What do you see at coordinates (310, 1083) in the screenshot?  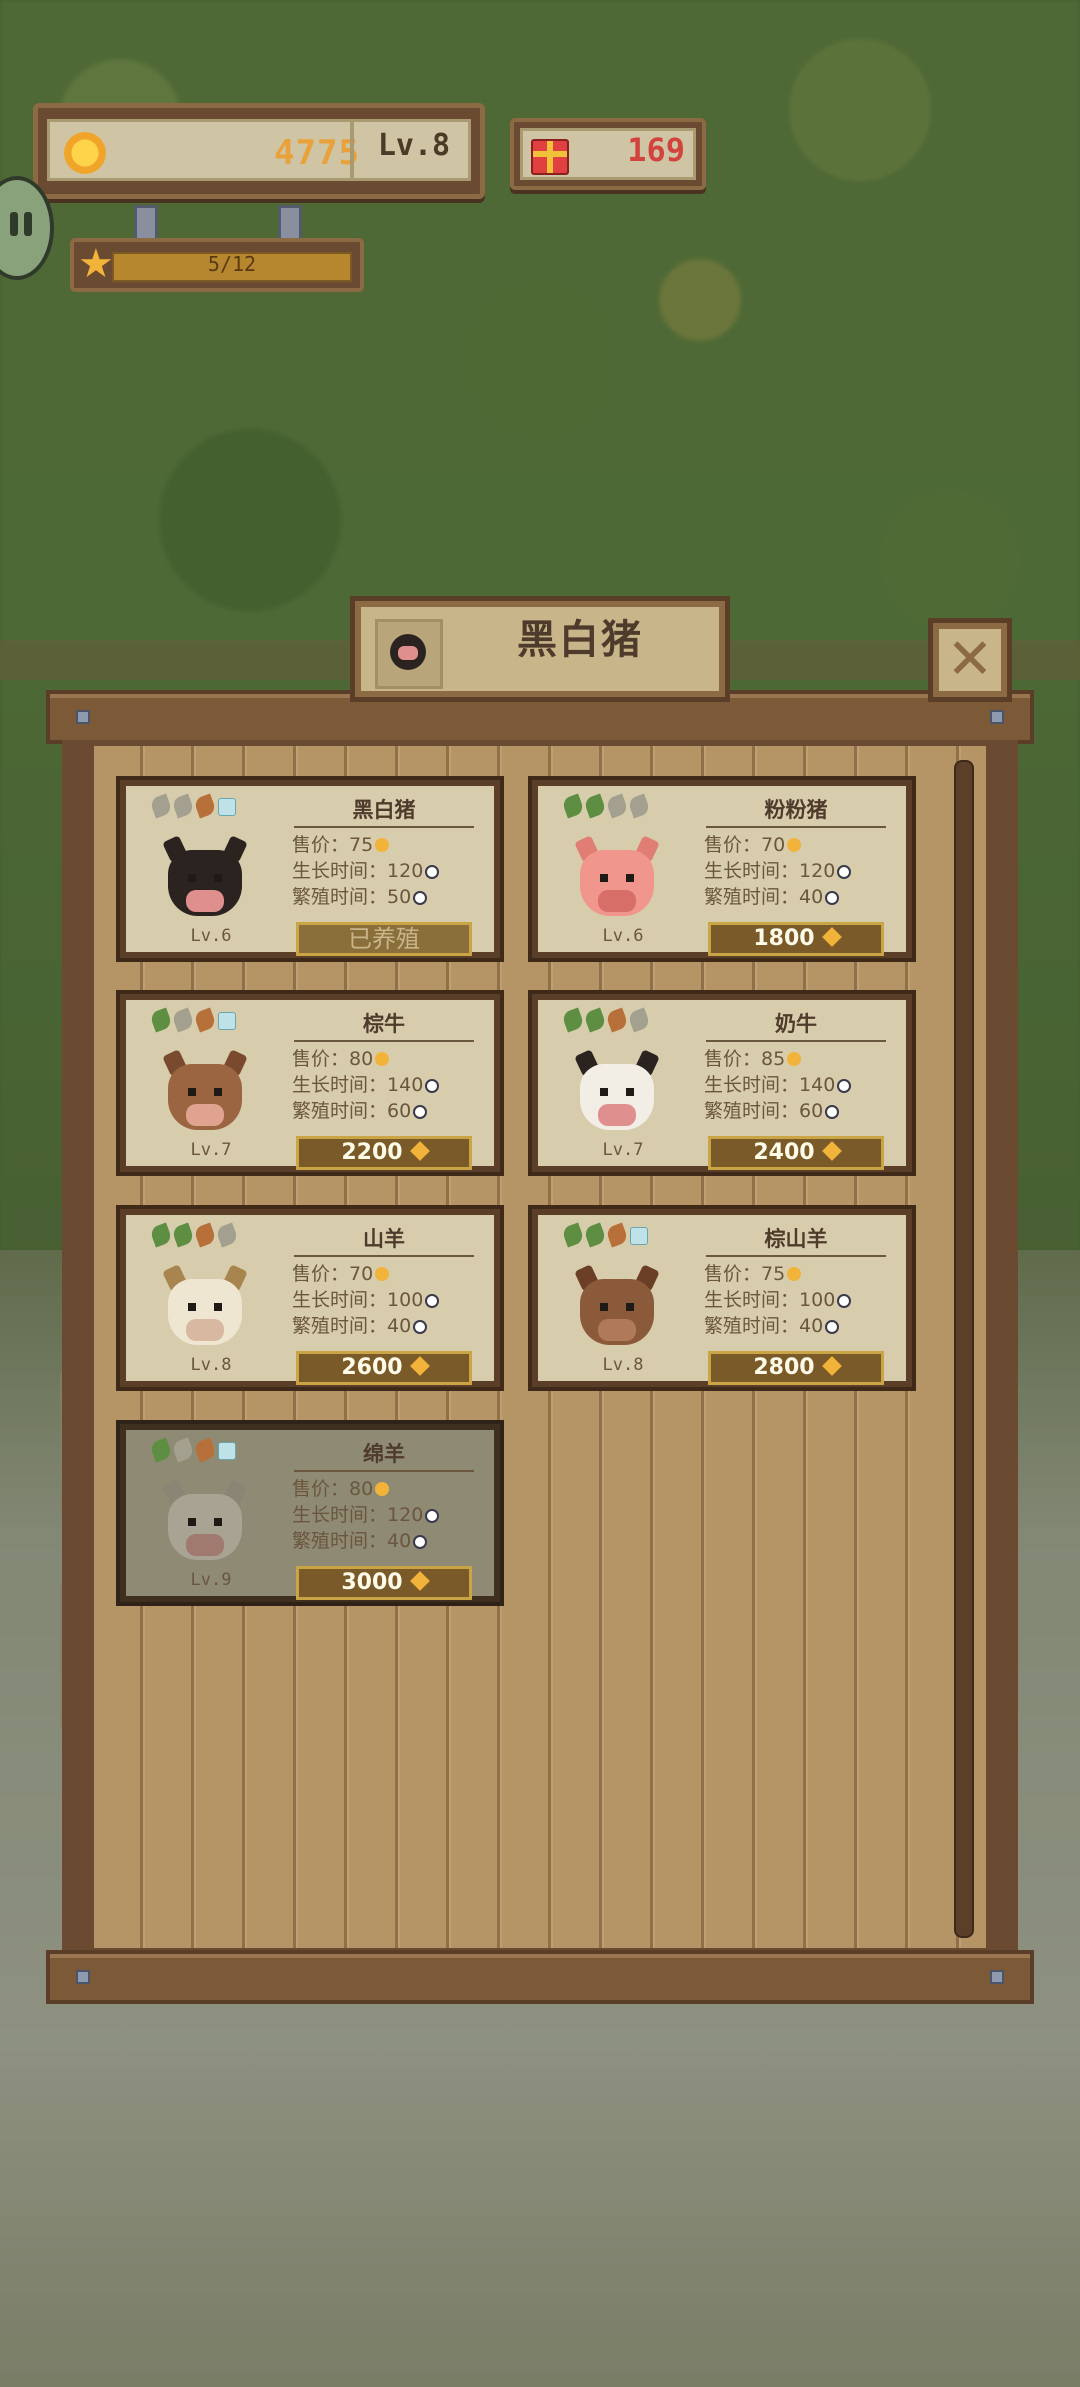 I see `animal-card: 棕牛 售价：80 生长时间：140 繁殖时间：60 Lv.7 2200` at bounding box center [310, 1083].